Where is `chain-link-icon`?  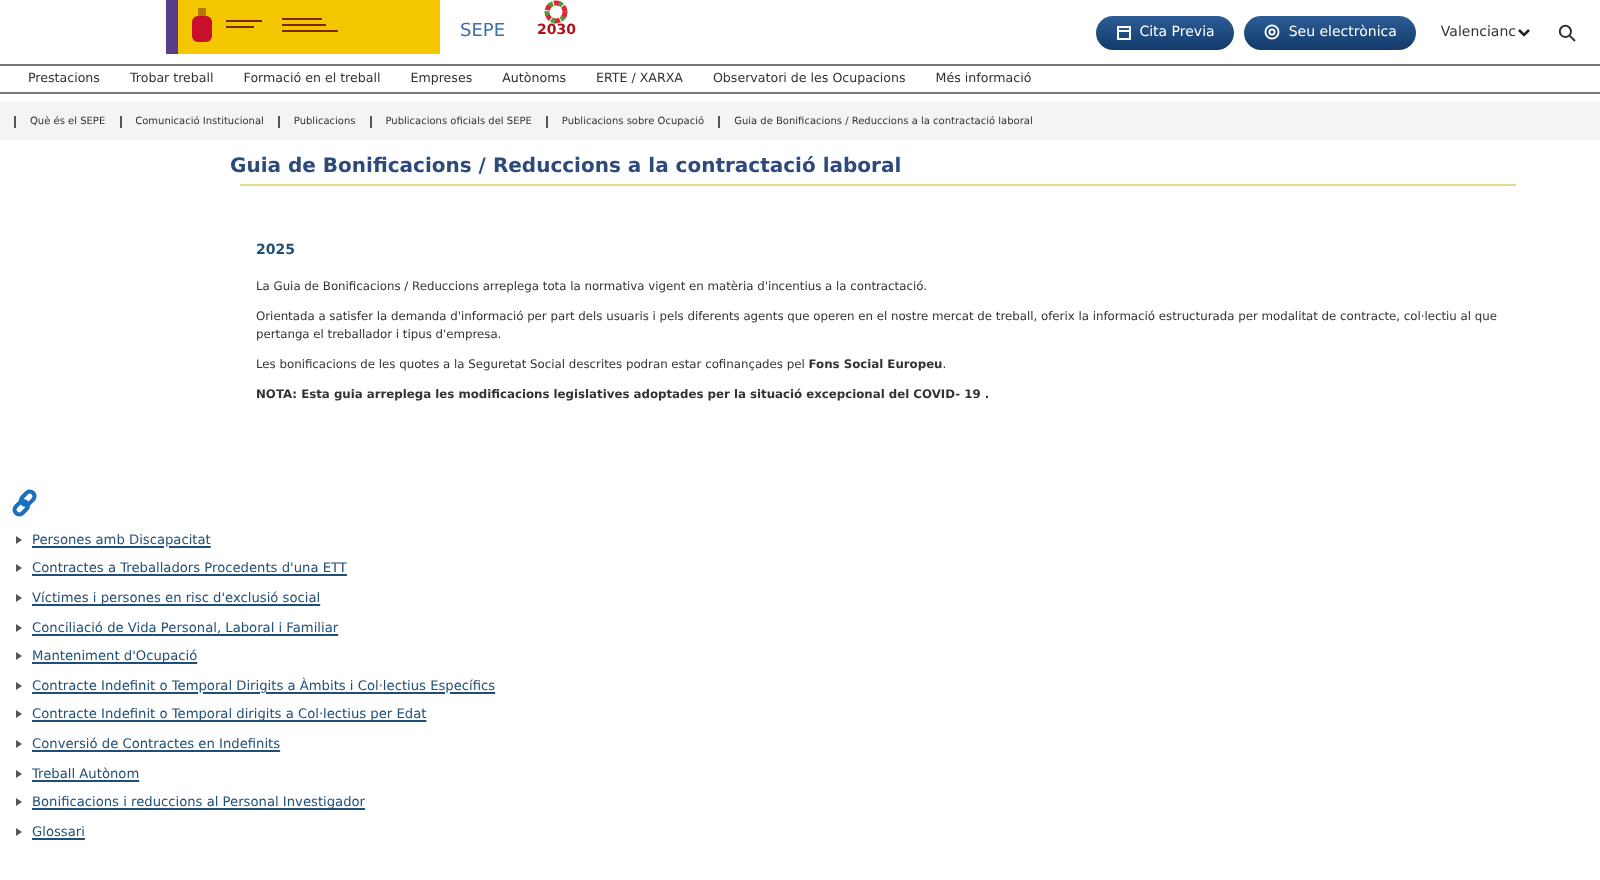
chain-link-icon is located at coordinates (25, 502).